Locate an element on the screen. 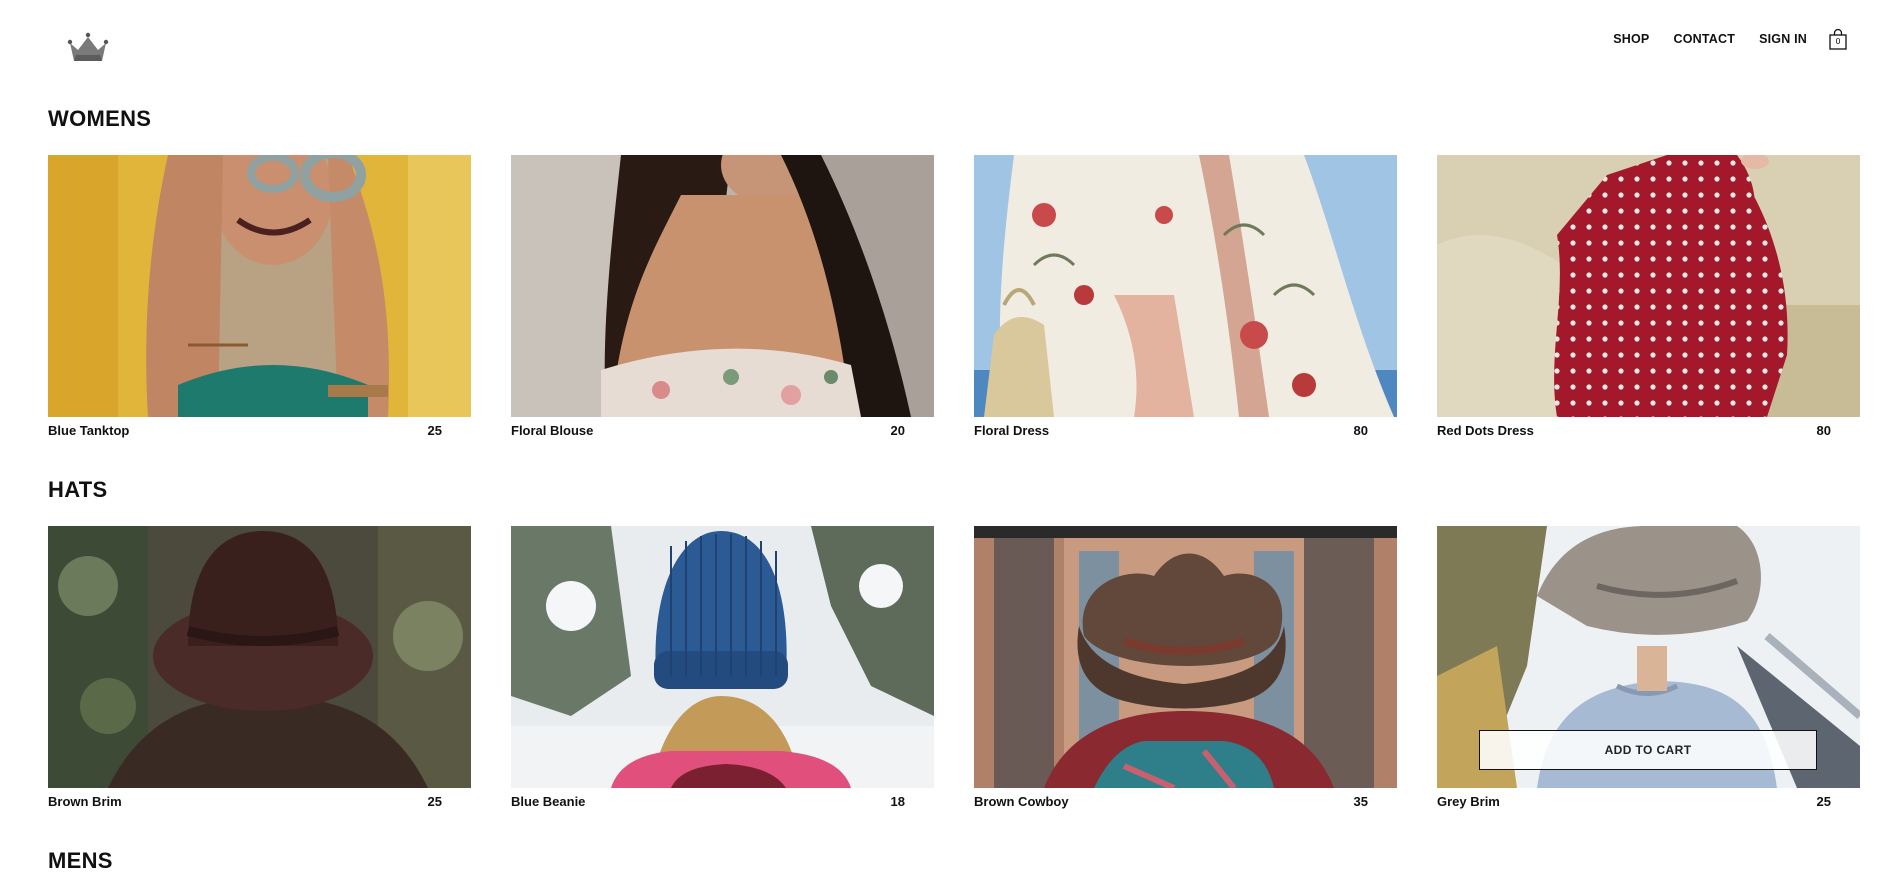 This screenshot has height=879, width=1887. product-name: Brown Cowboy is located at coordinates (1021, 801).